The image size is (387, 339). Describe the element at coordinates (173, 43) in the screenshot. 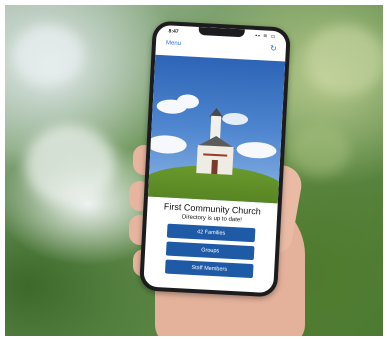

I see `menu-button: Menu` at that location.